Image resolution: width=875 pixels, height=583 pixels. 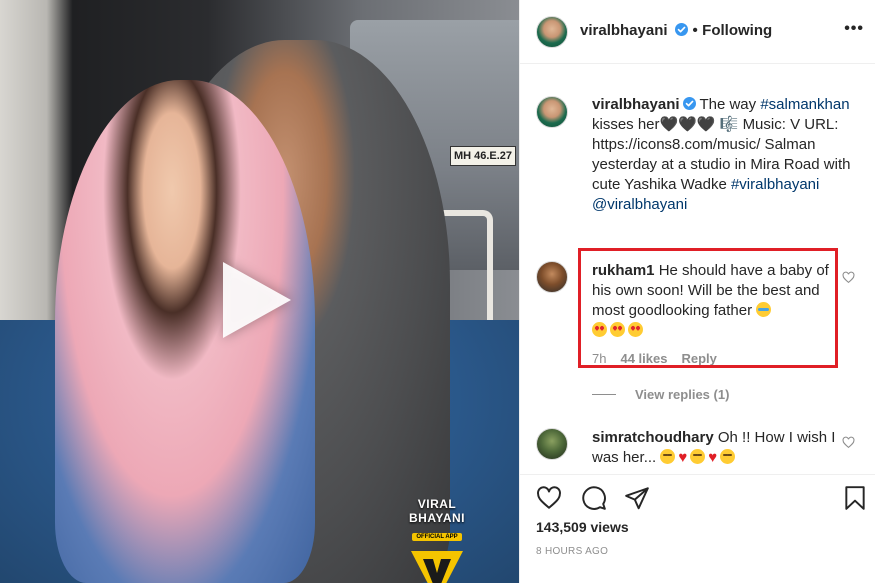 What do you see at coordinates (653, 437) in the screenshot?
I see `comment-username: simratchoudhary` at bounding box center [653, 437].